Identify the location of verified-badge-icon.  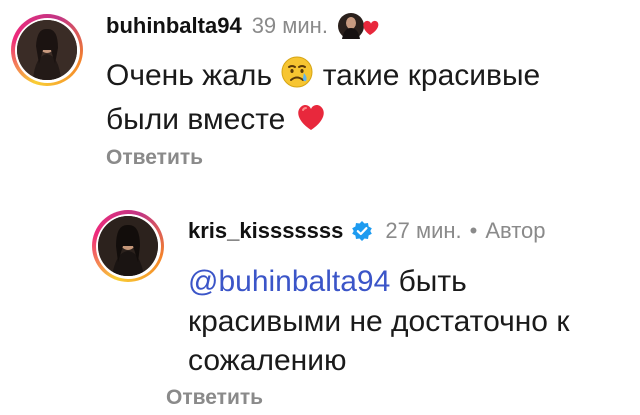
(362, 231).